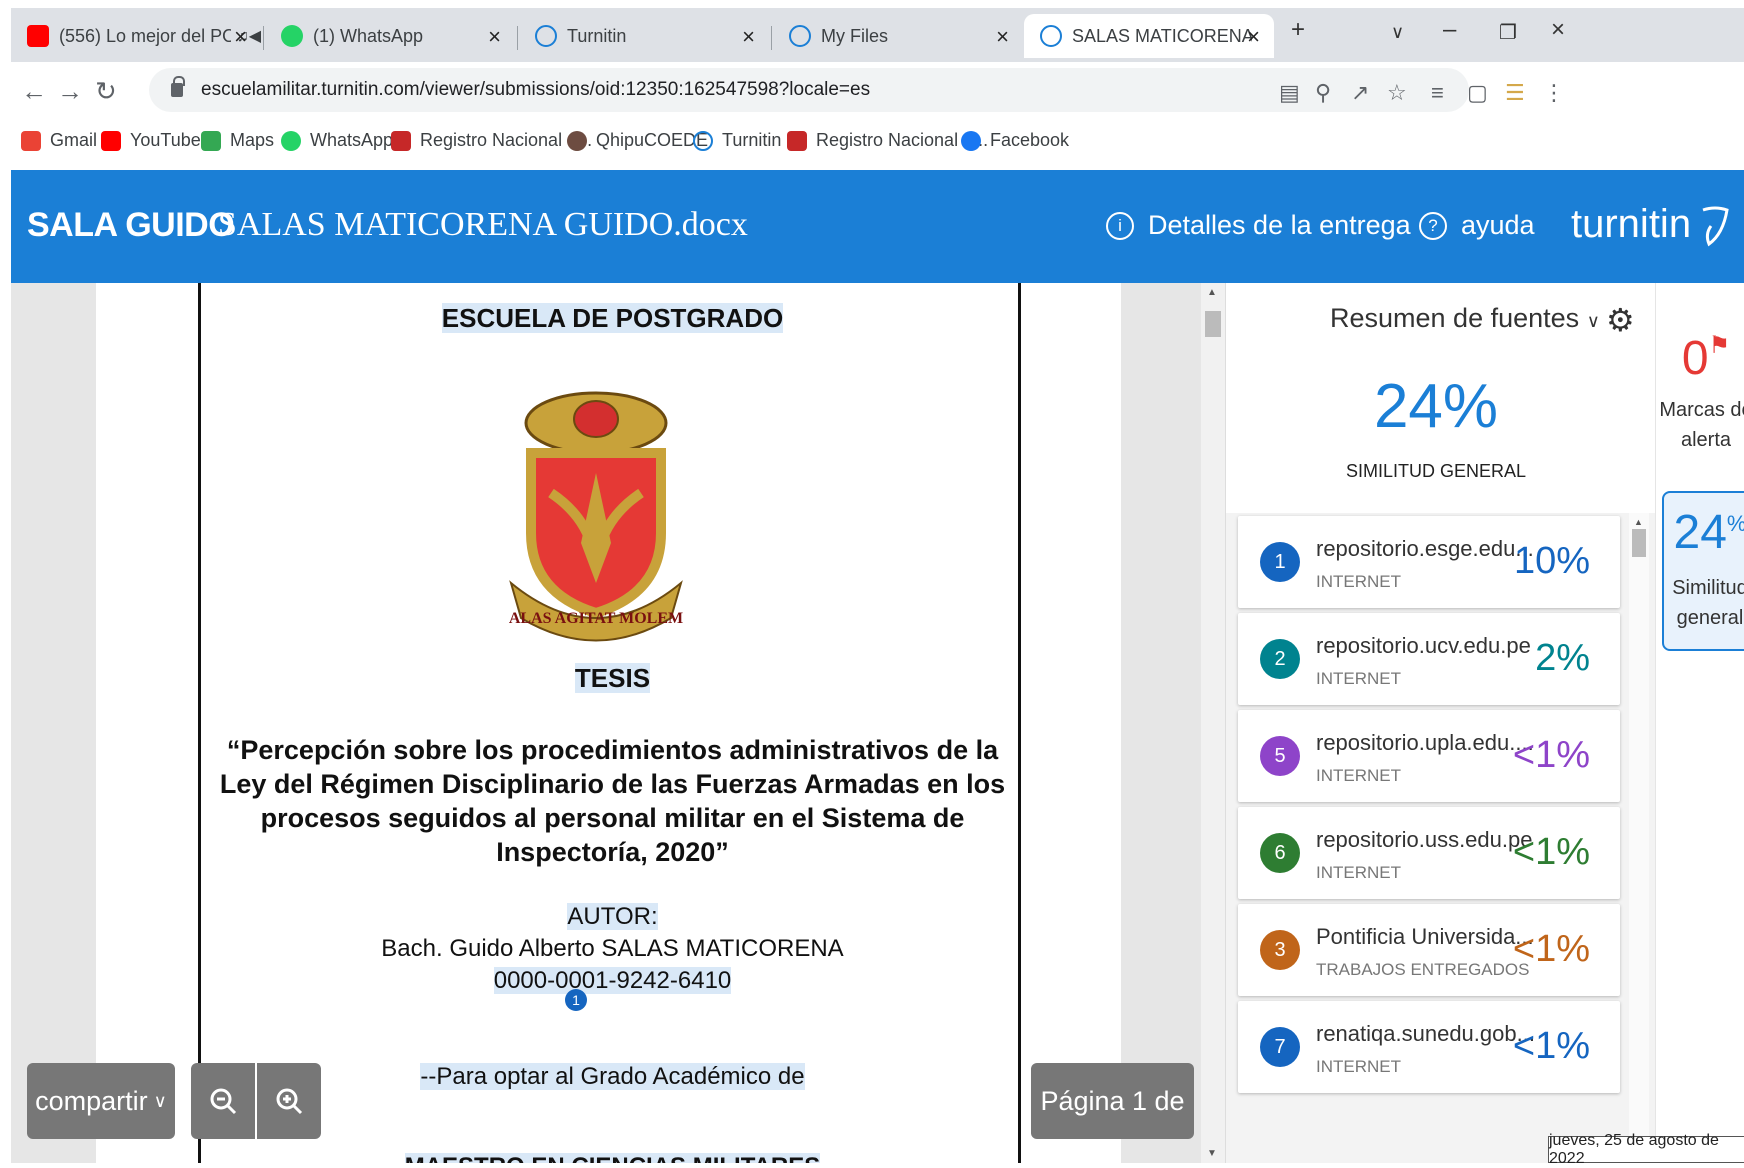  Describe the element at coordinates (1551, 561) in the screenshot. I see `source-percent: 10%` at that location.